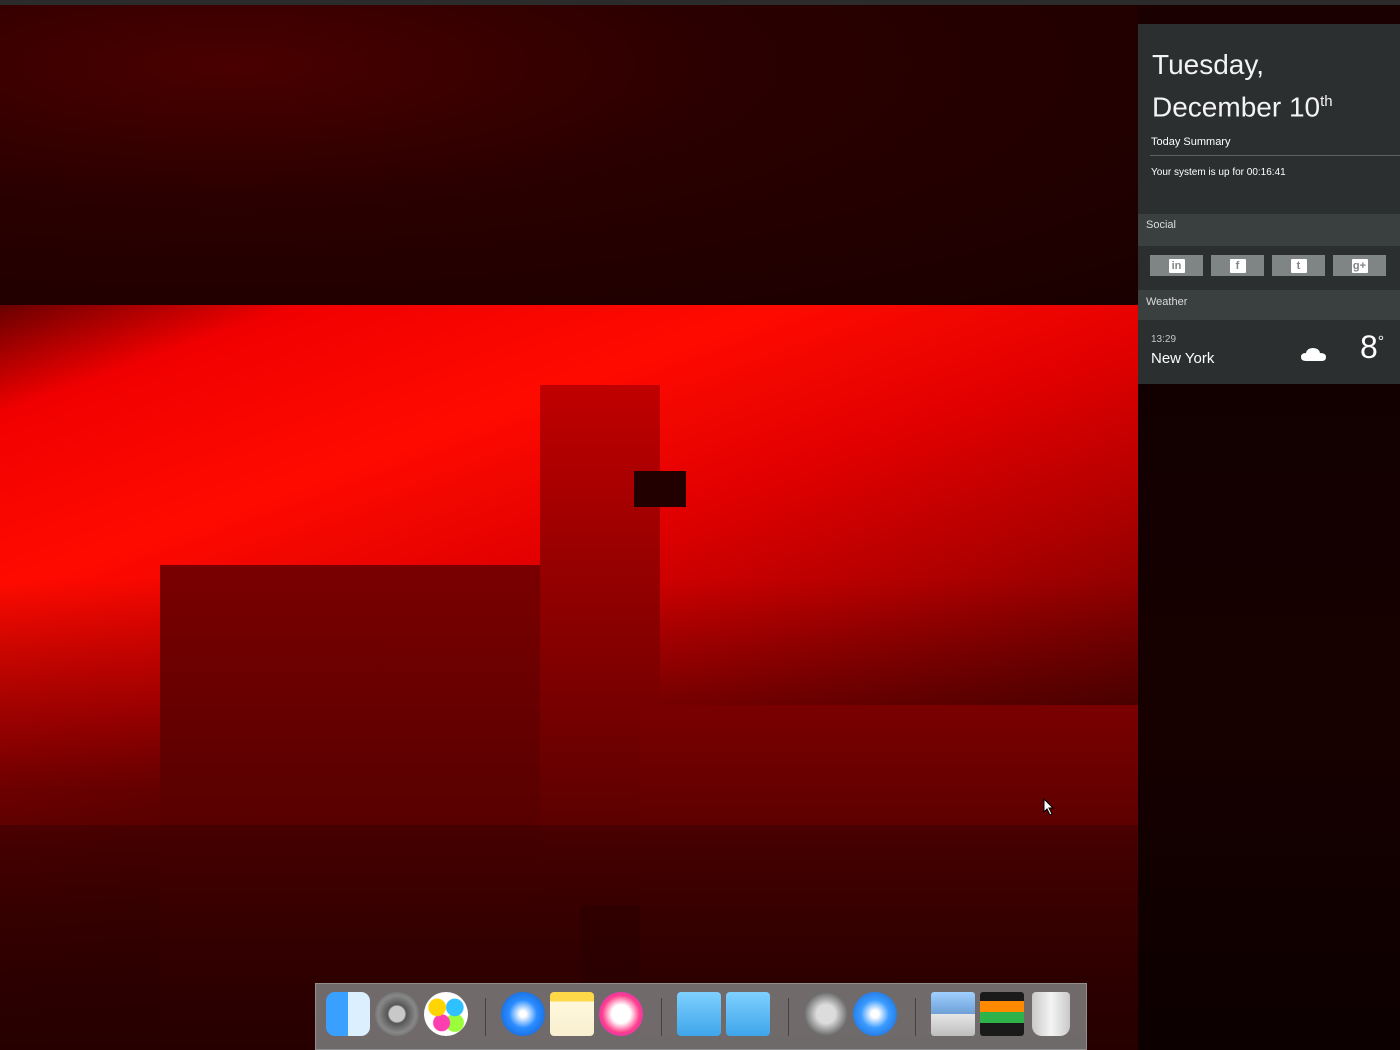  What do you see at coordinates (1051, 1014) in the screenshot?
I see `trash-icon` at bounding box center [1051, 1014].